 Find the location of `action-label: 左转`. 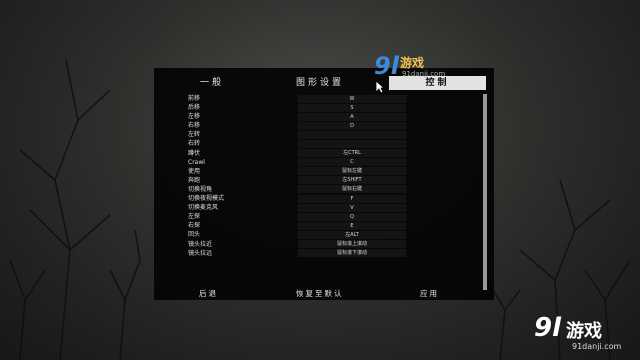

action-label: 左转 is located at coordinates (194, 135).